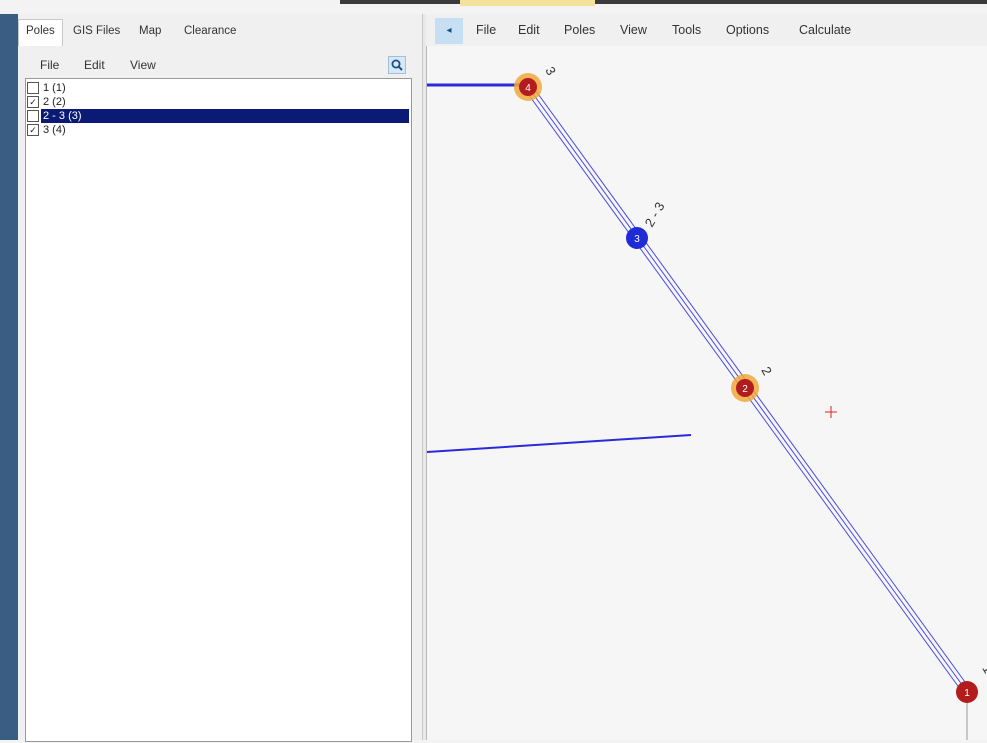  I want to click on menu-tools: Tools, so click(686, 30).